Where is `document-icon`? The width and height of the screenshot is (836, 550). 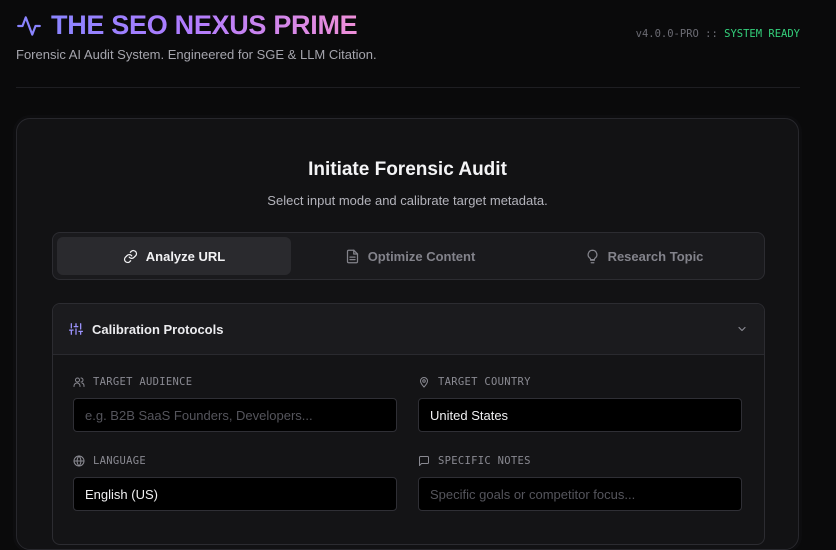
document-icon is located at coordinates (352, 256).